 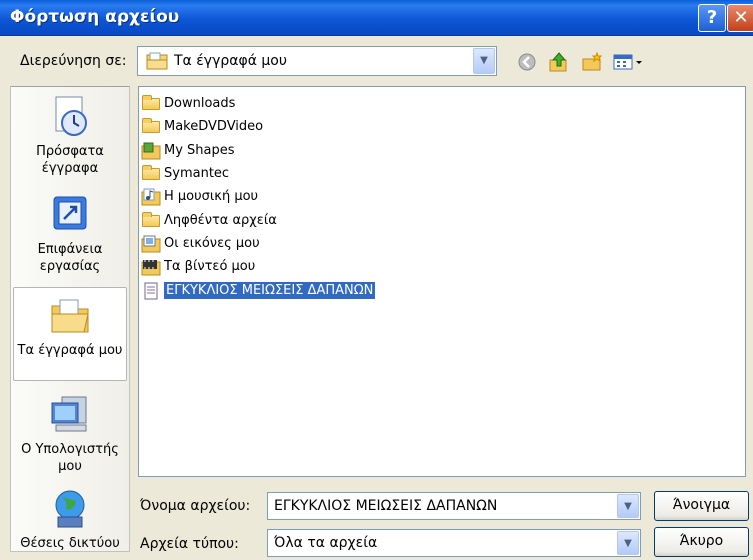 What do you see at coordinates (740, 18) in the screenshot?
I see `close-button: ✕` at bounding box center [740, 18].